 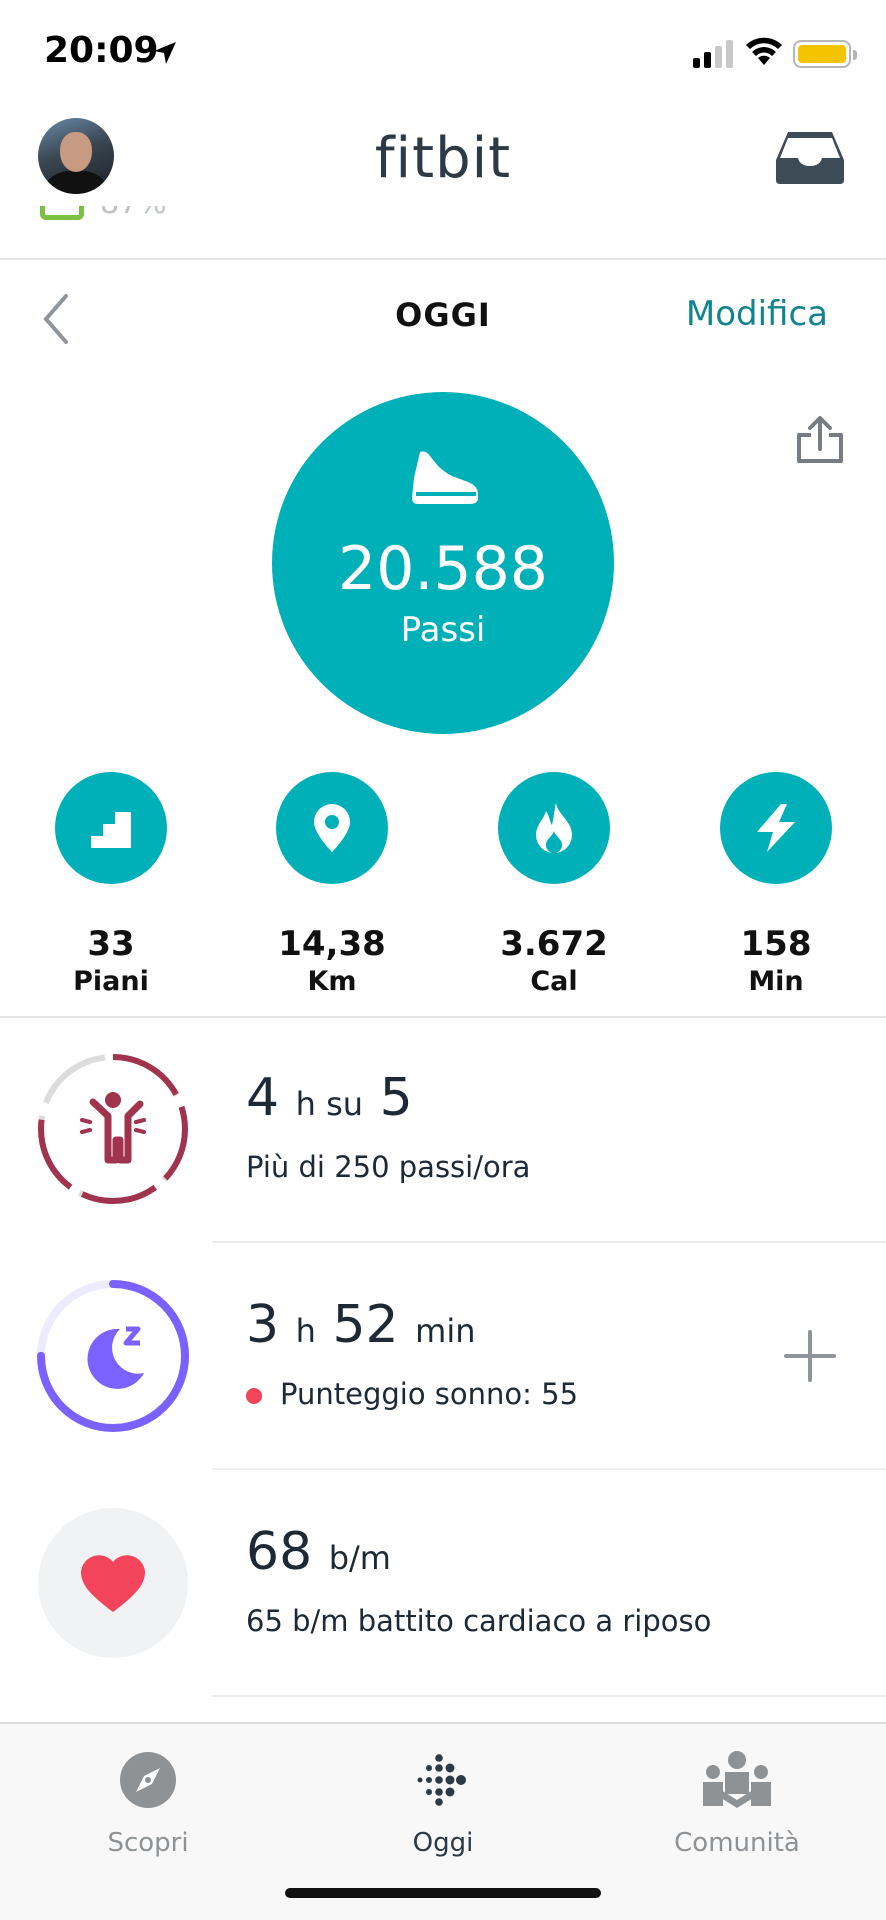 I want to click on stat-calories: 3.672 Cal, so click(x=554, y=884).